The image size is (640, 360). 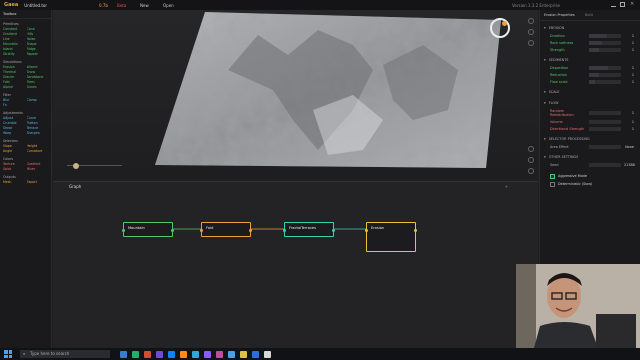 I want to click on toolbox-group-title: Selectors, so click(x=25, y=141).